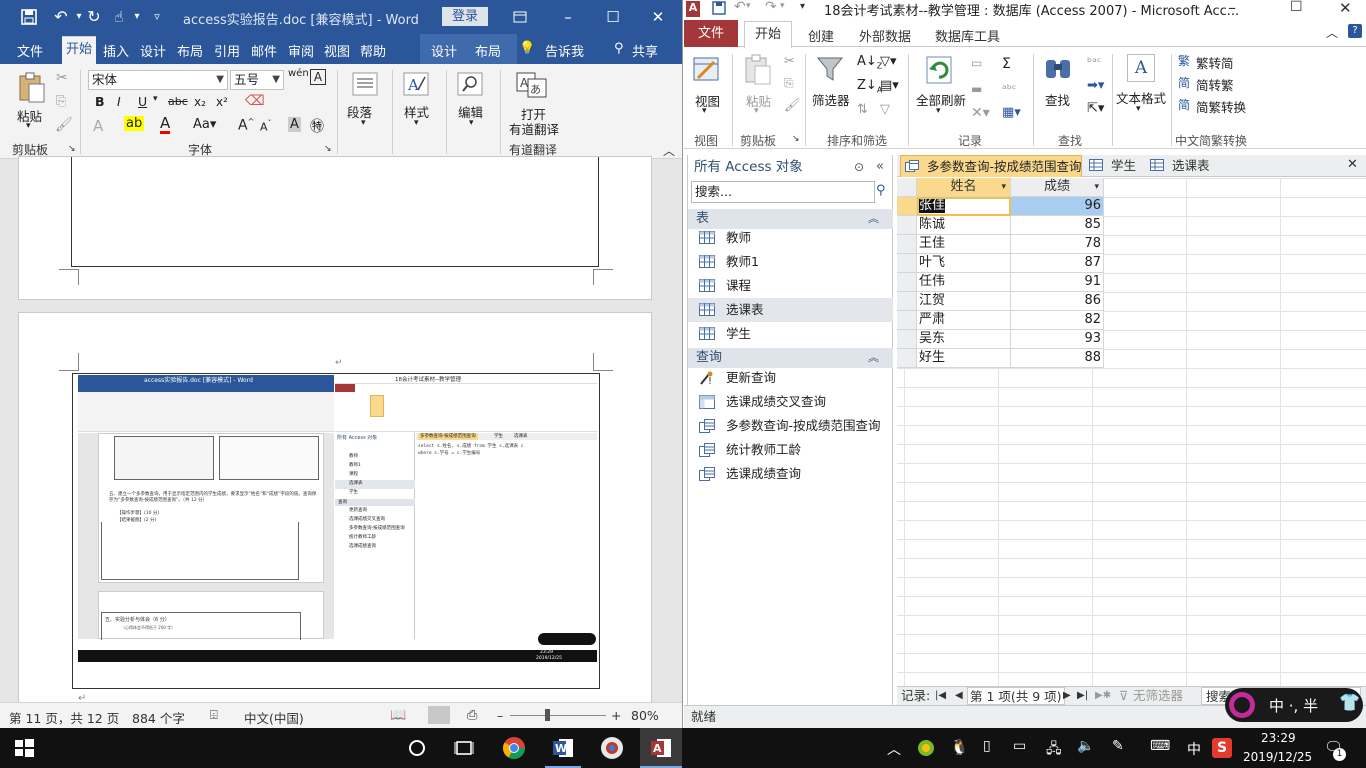  Describe the element at coordinates (444, 50) in the screenshot. I see `tab-table-design: 设计` at that location.